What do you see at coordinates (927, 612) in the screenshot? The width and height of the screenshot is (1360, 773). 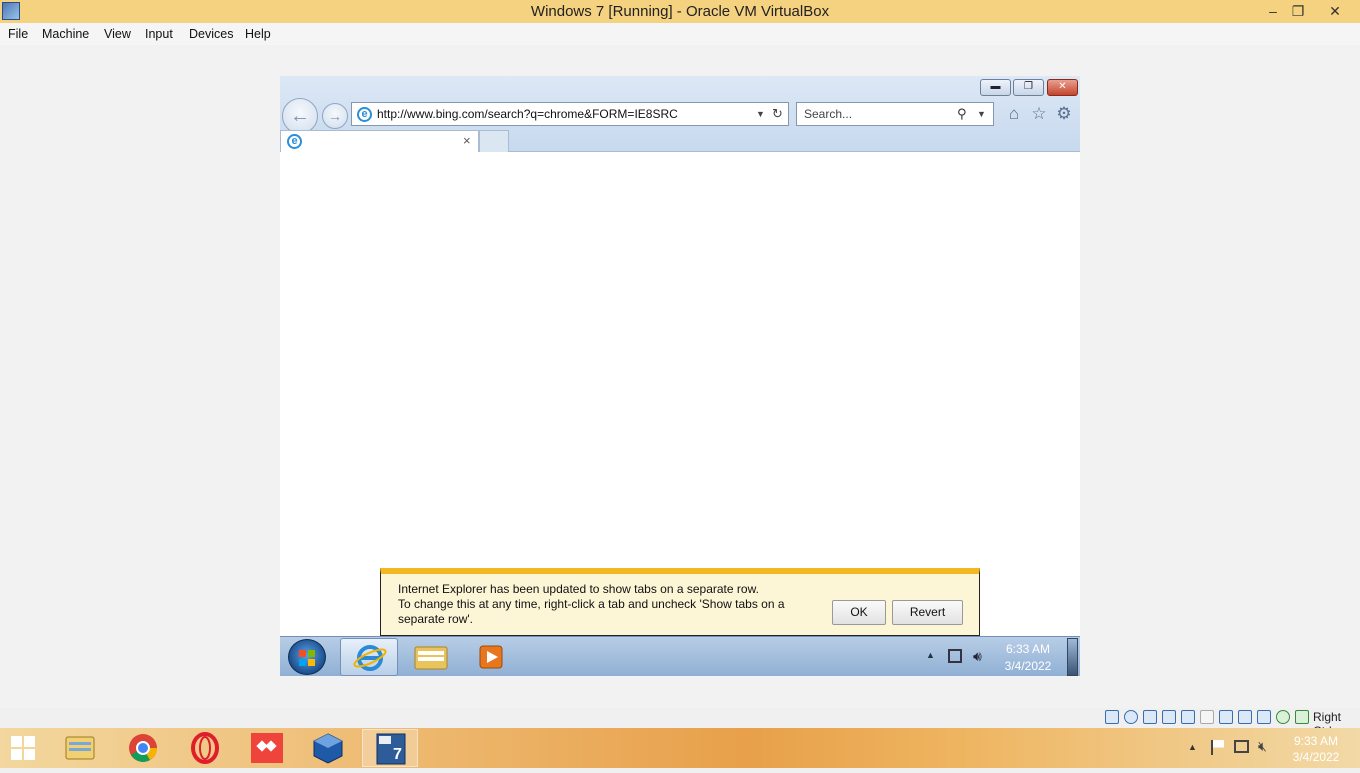 I see `revert-button: Revert` at bounding box center [927, 612].